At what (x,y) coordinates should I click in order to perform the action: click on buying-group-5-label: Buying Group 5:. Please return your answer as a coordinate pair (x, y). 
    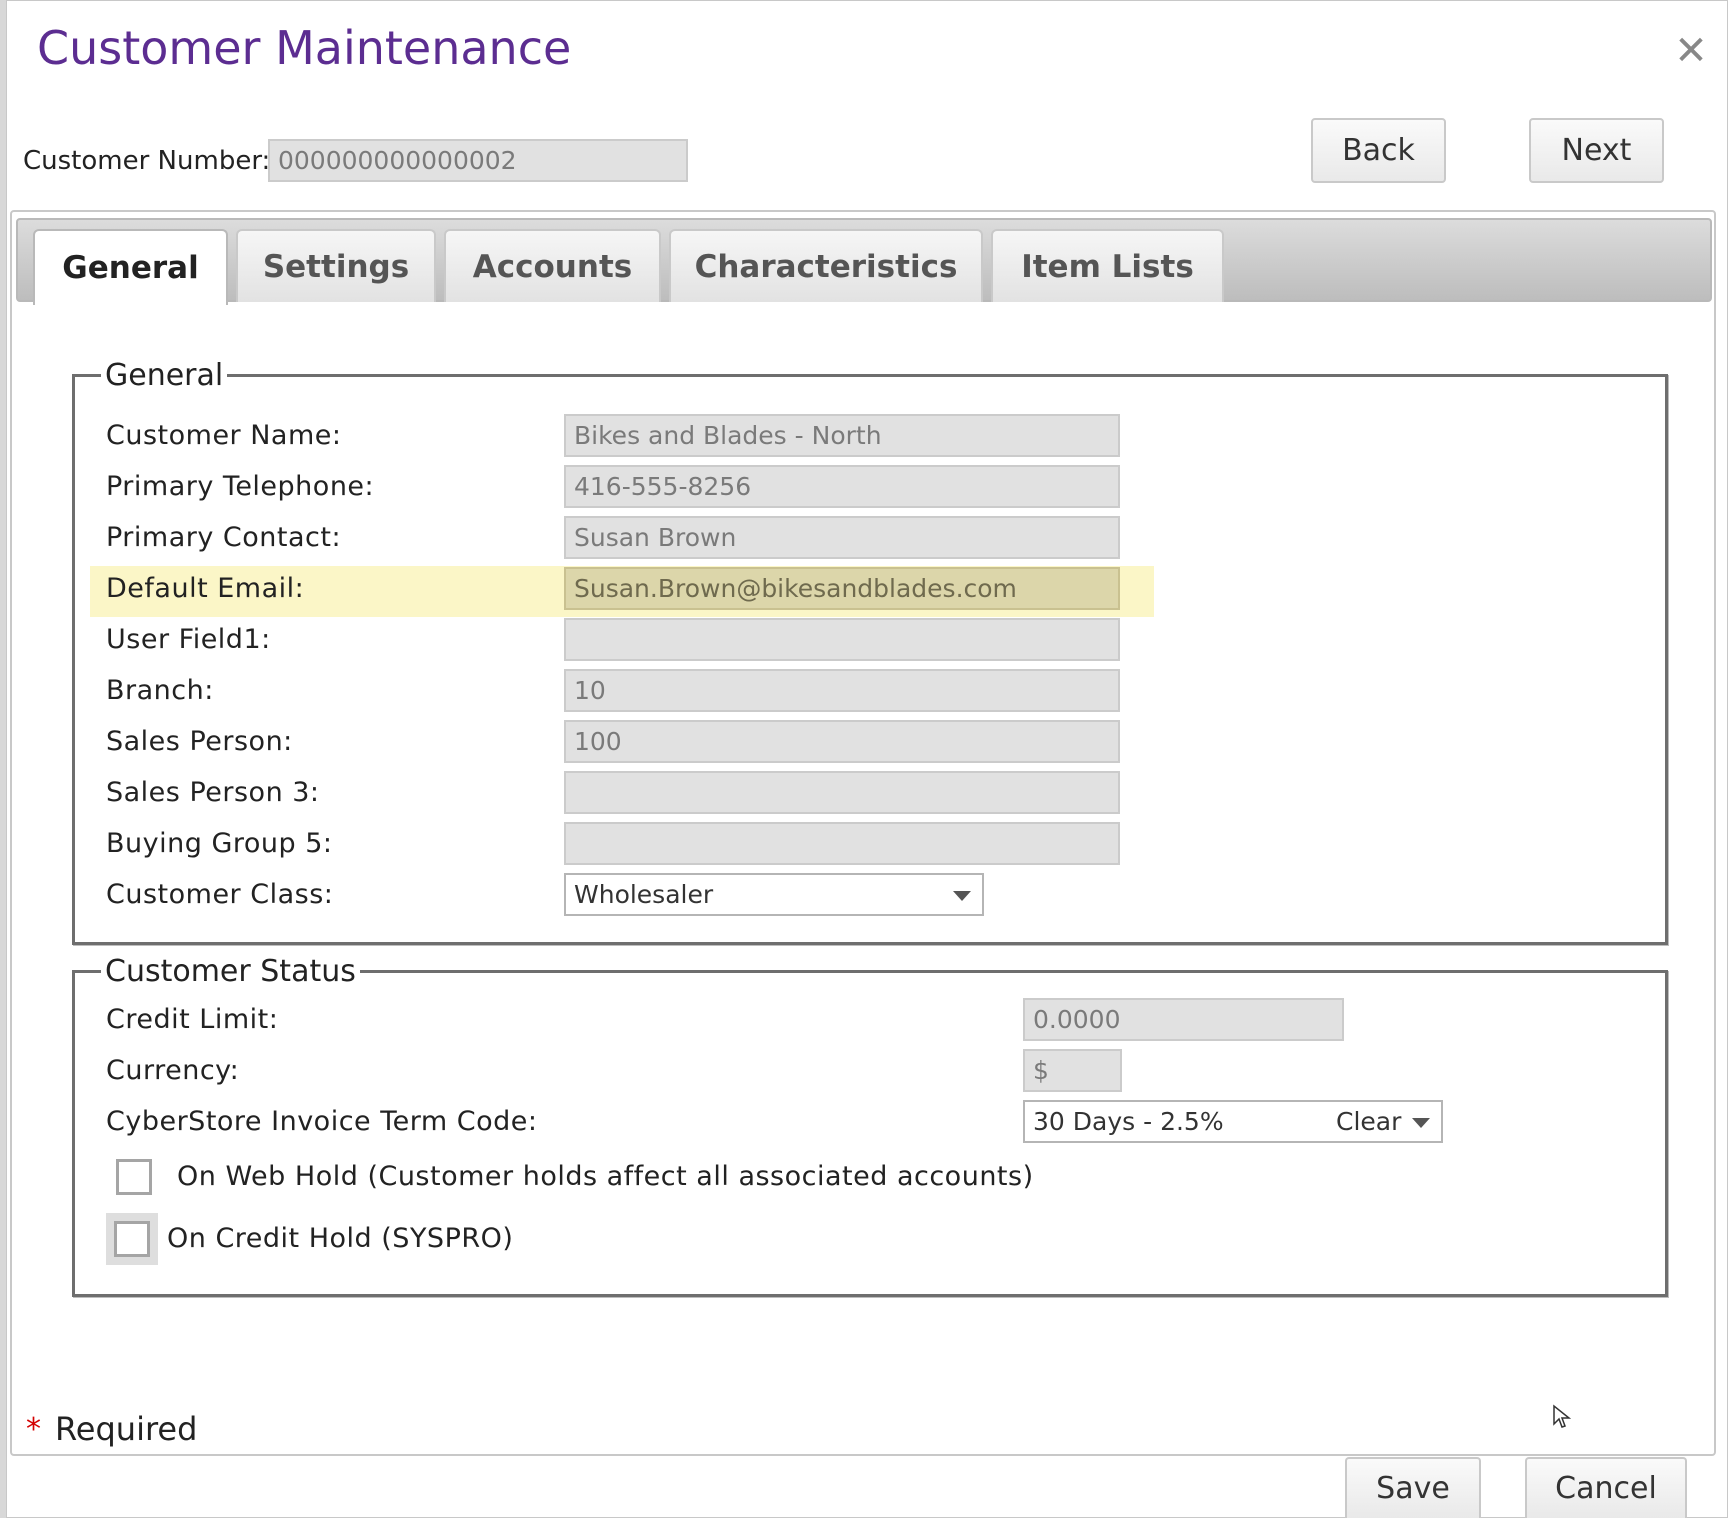
    Looking at the image, I should click on (219, 843).